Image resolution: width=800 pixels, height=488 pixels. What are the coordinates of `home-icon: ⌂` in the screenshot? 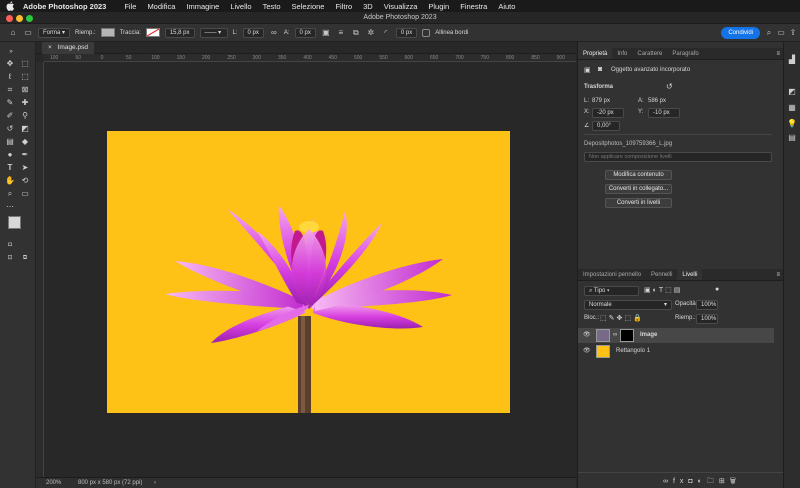 It's located at (13, 33).